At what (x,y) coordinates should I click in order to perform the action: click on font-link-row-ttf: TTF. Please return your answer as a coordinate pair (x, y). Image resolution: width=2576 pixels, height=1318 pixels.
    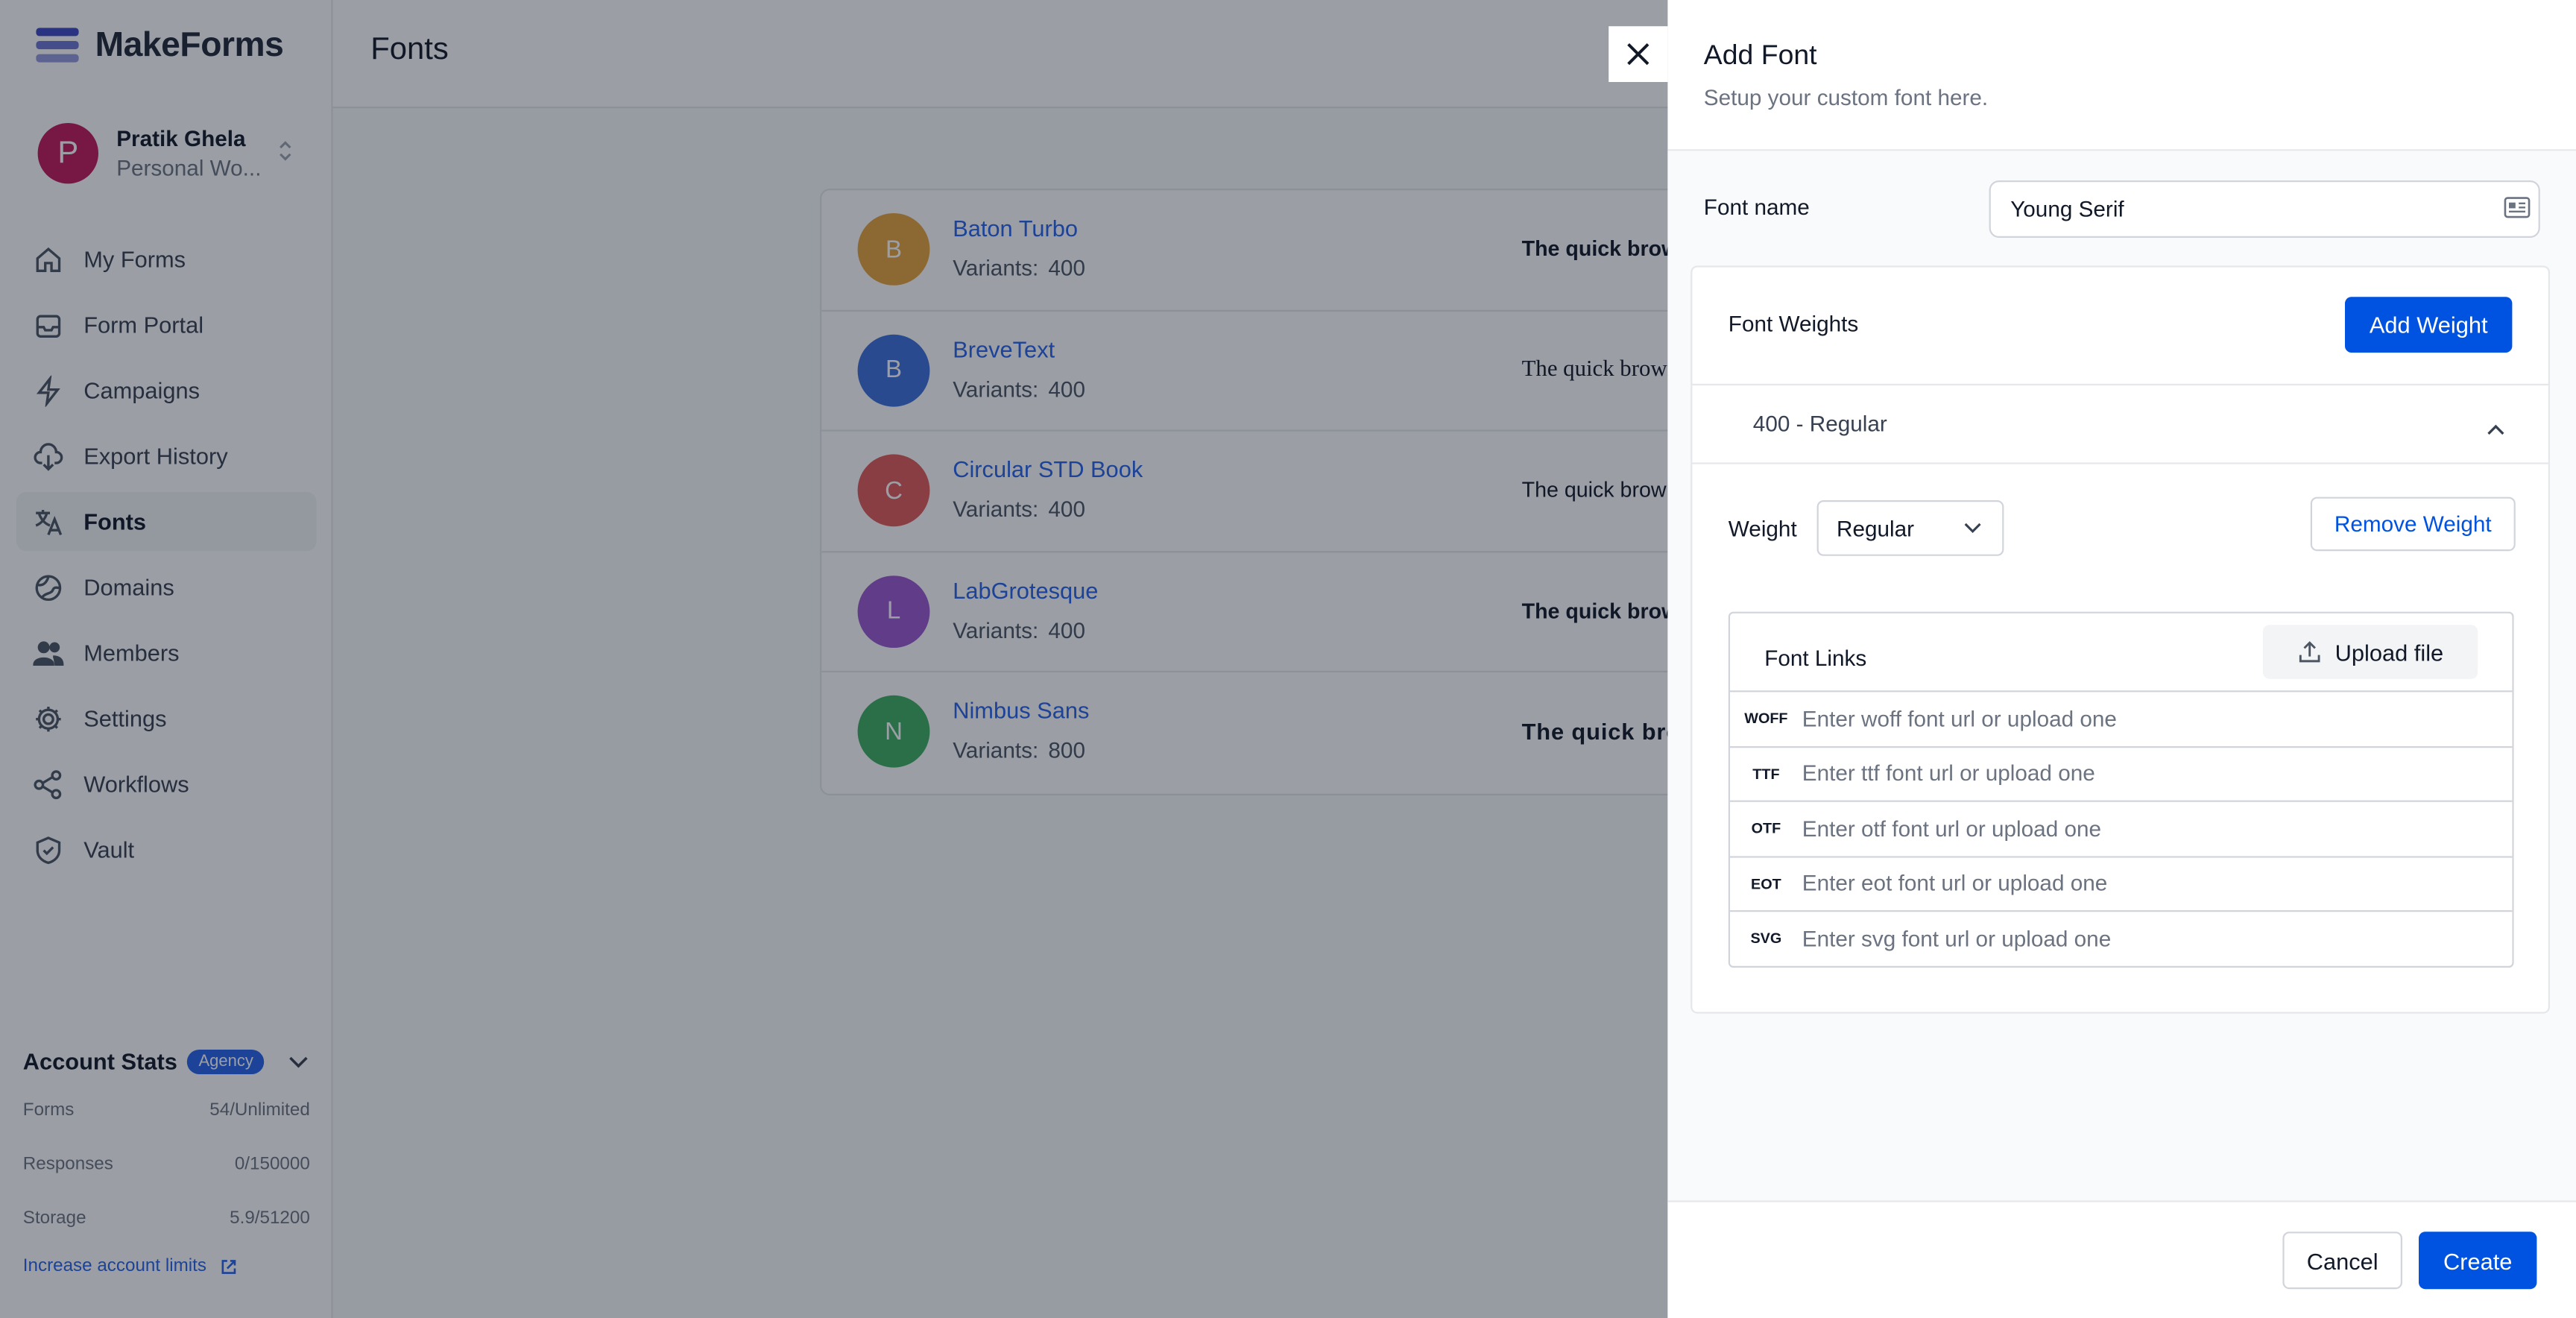
    Looking at the image, I should click on (2121, 775).